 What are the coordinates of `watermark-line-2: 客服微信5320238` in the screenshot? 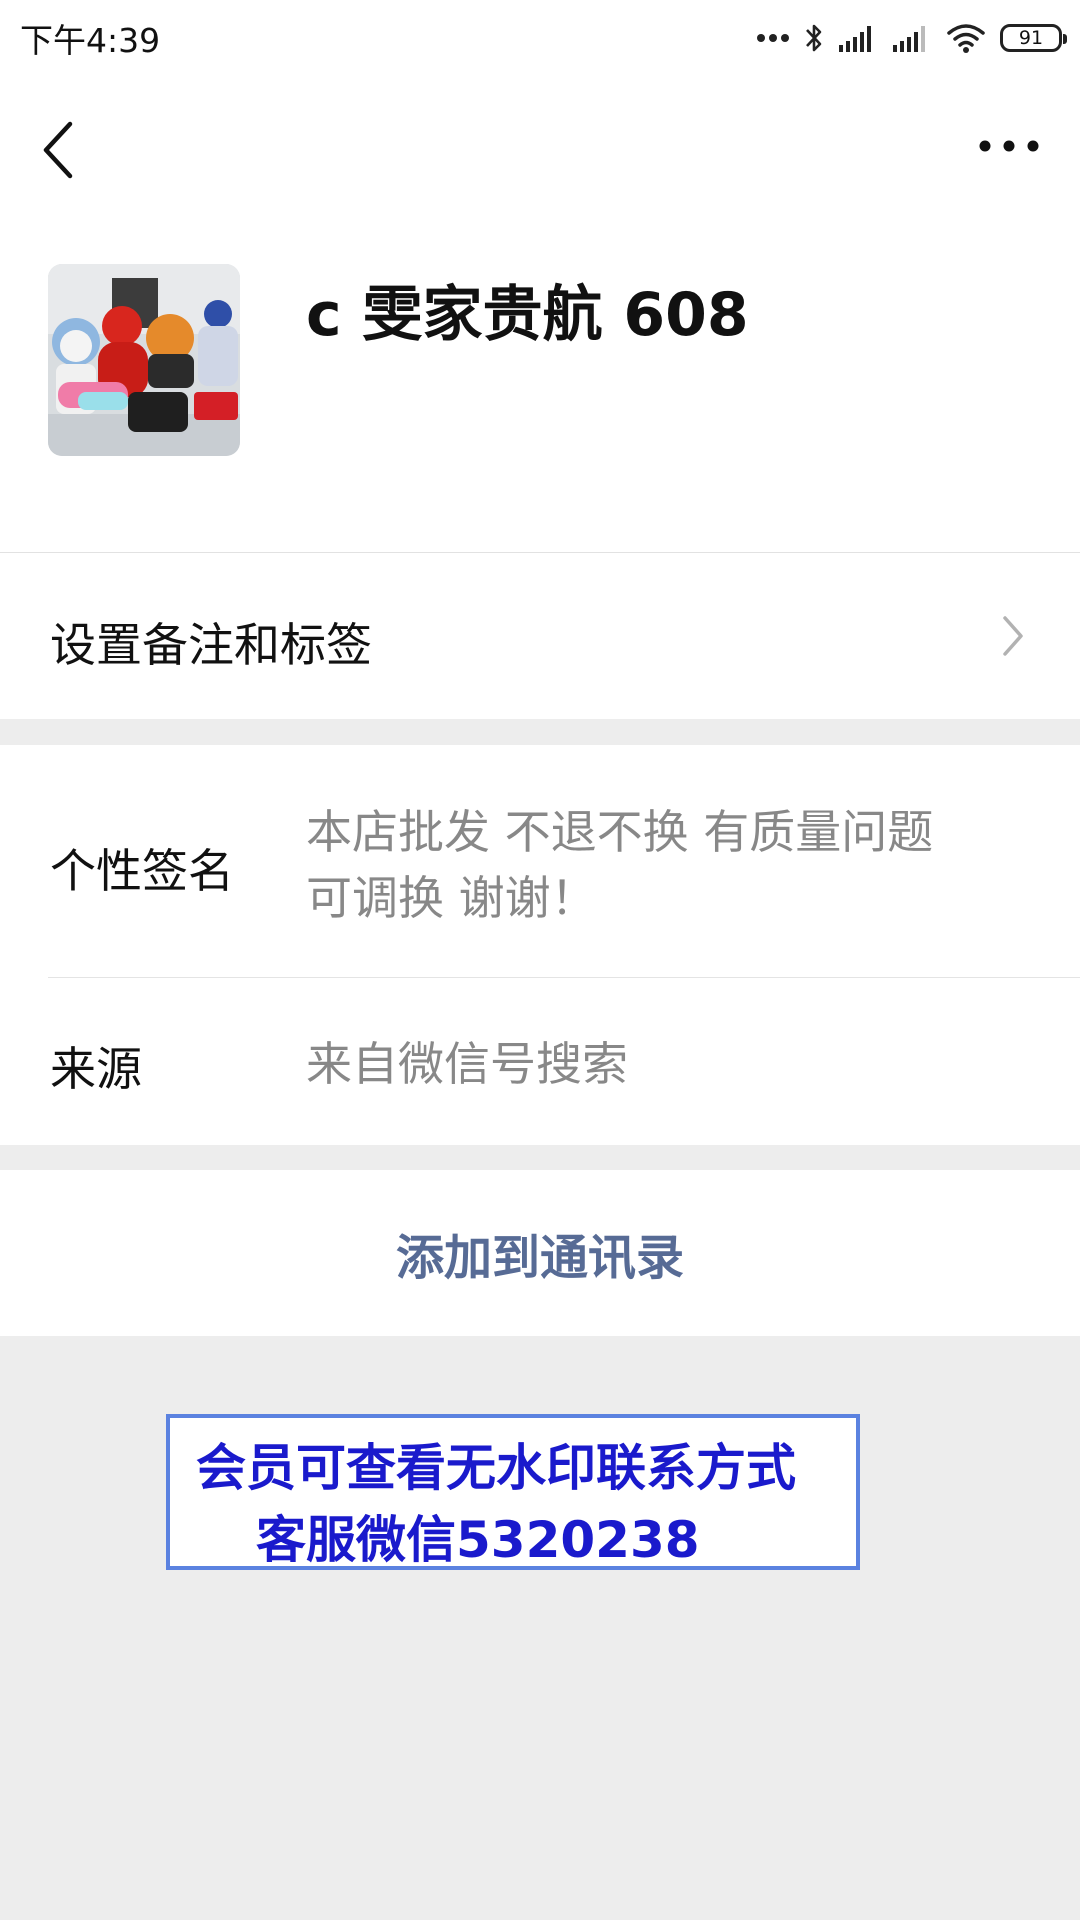 It's located at (478, 1540).